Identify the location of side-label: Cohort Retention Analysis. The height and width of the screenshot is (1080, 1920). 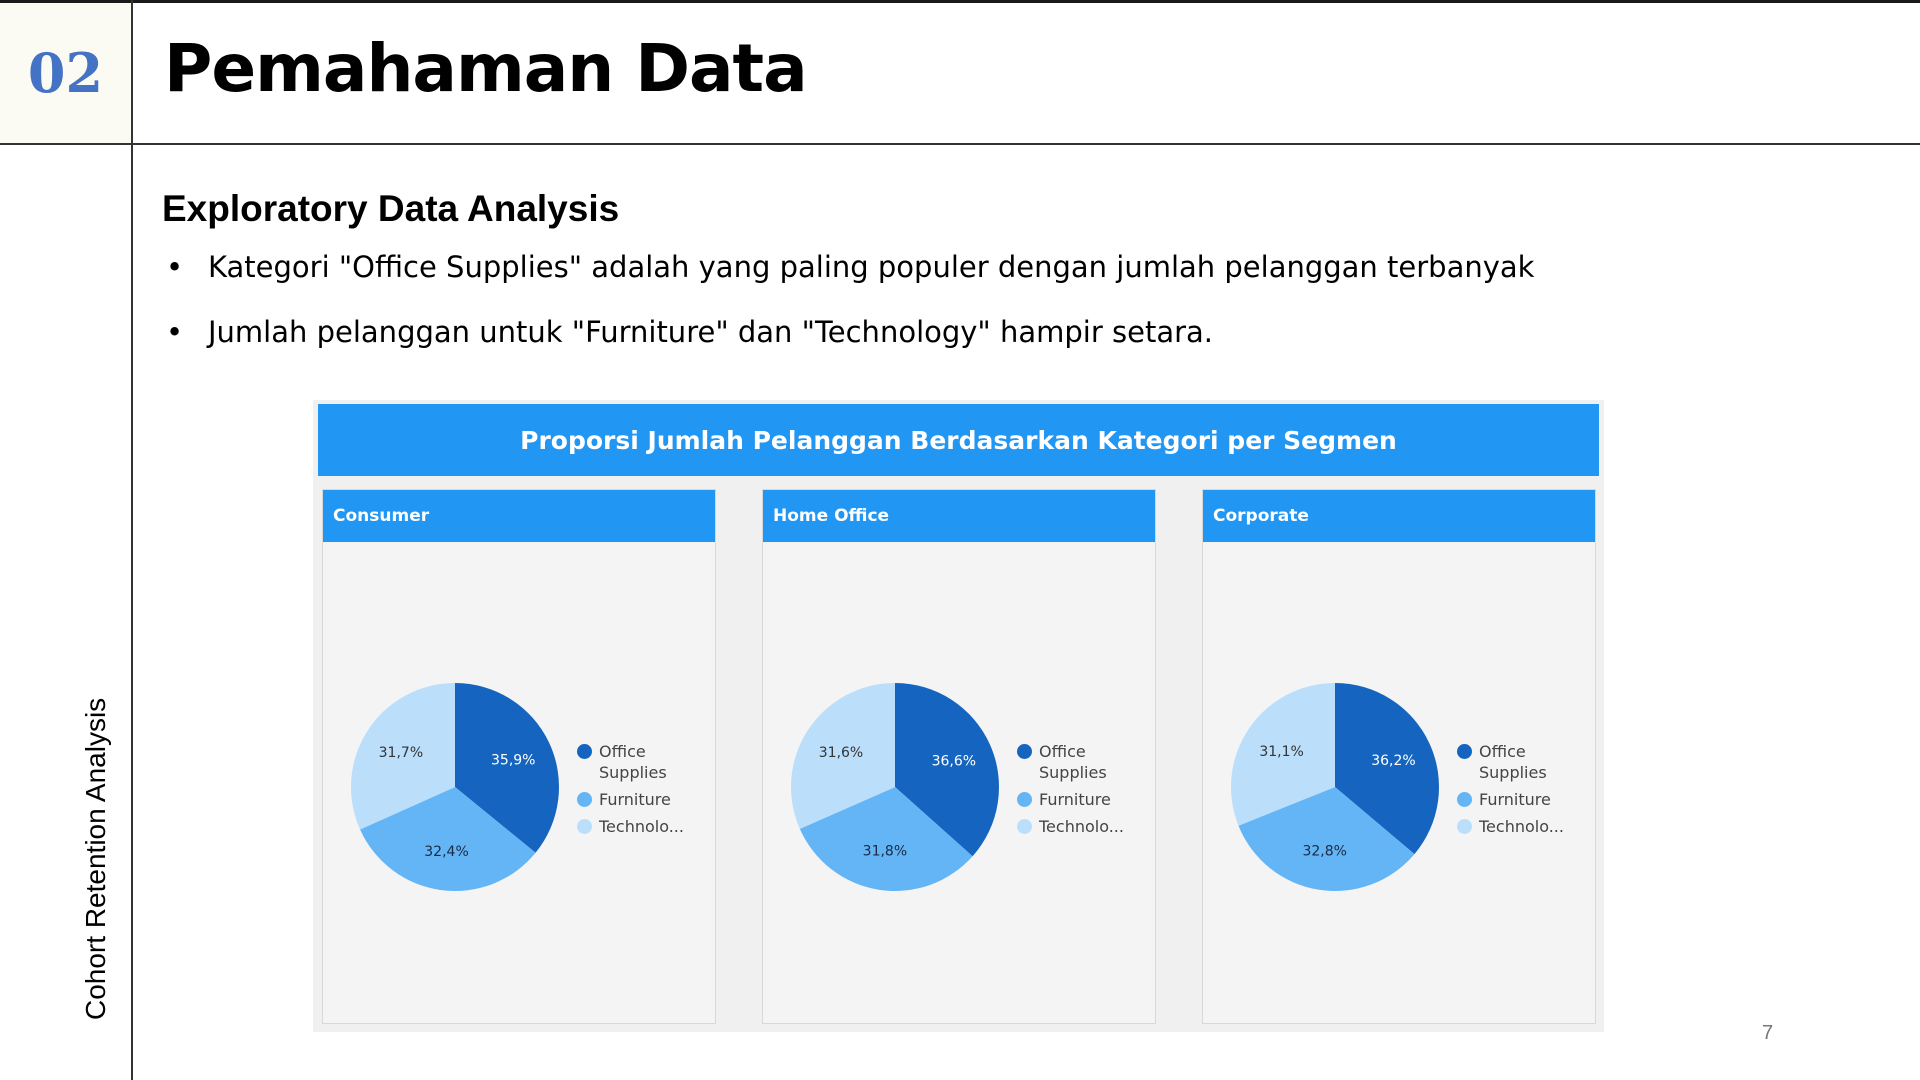
(95, 858).